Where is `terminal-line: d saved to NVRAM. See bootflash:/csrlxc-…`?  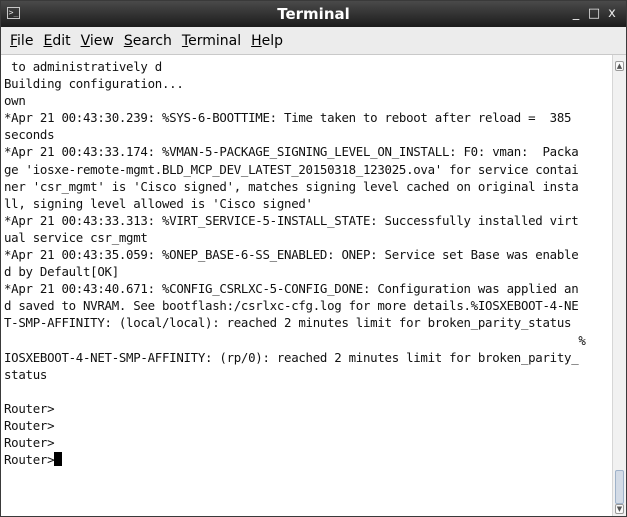
terminal-line: d saved to NVRAM. See bootflash:/csrlxc-… is located at coordinates (291, 306).